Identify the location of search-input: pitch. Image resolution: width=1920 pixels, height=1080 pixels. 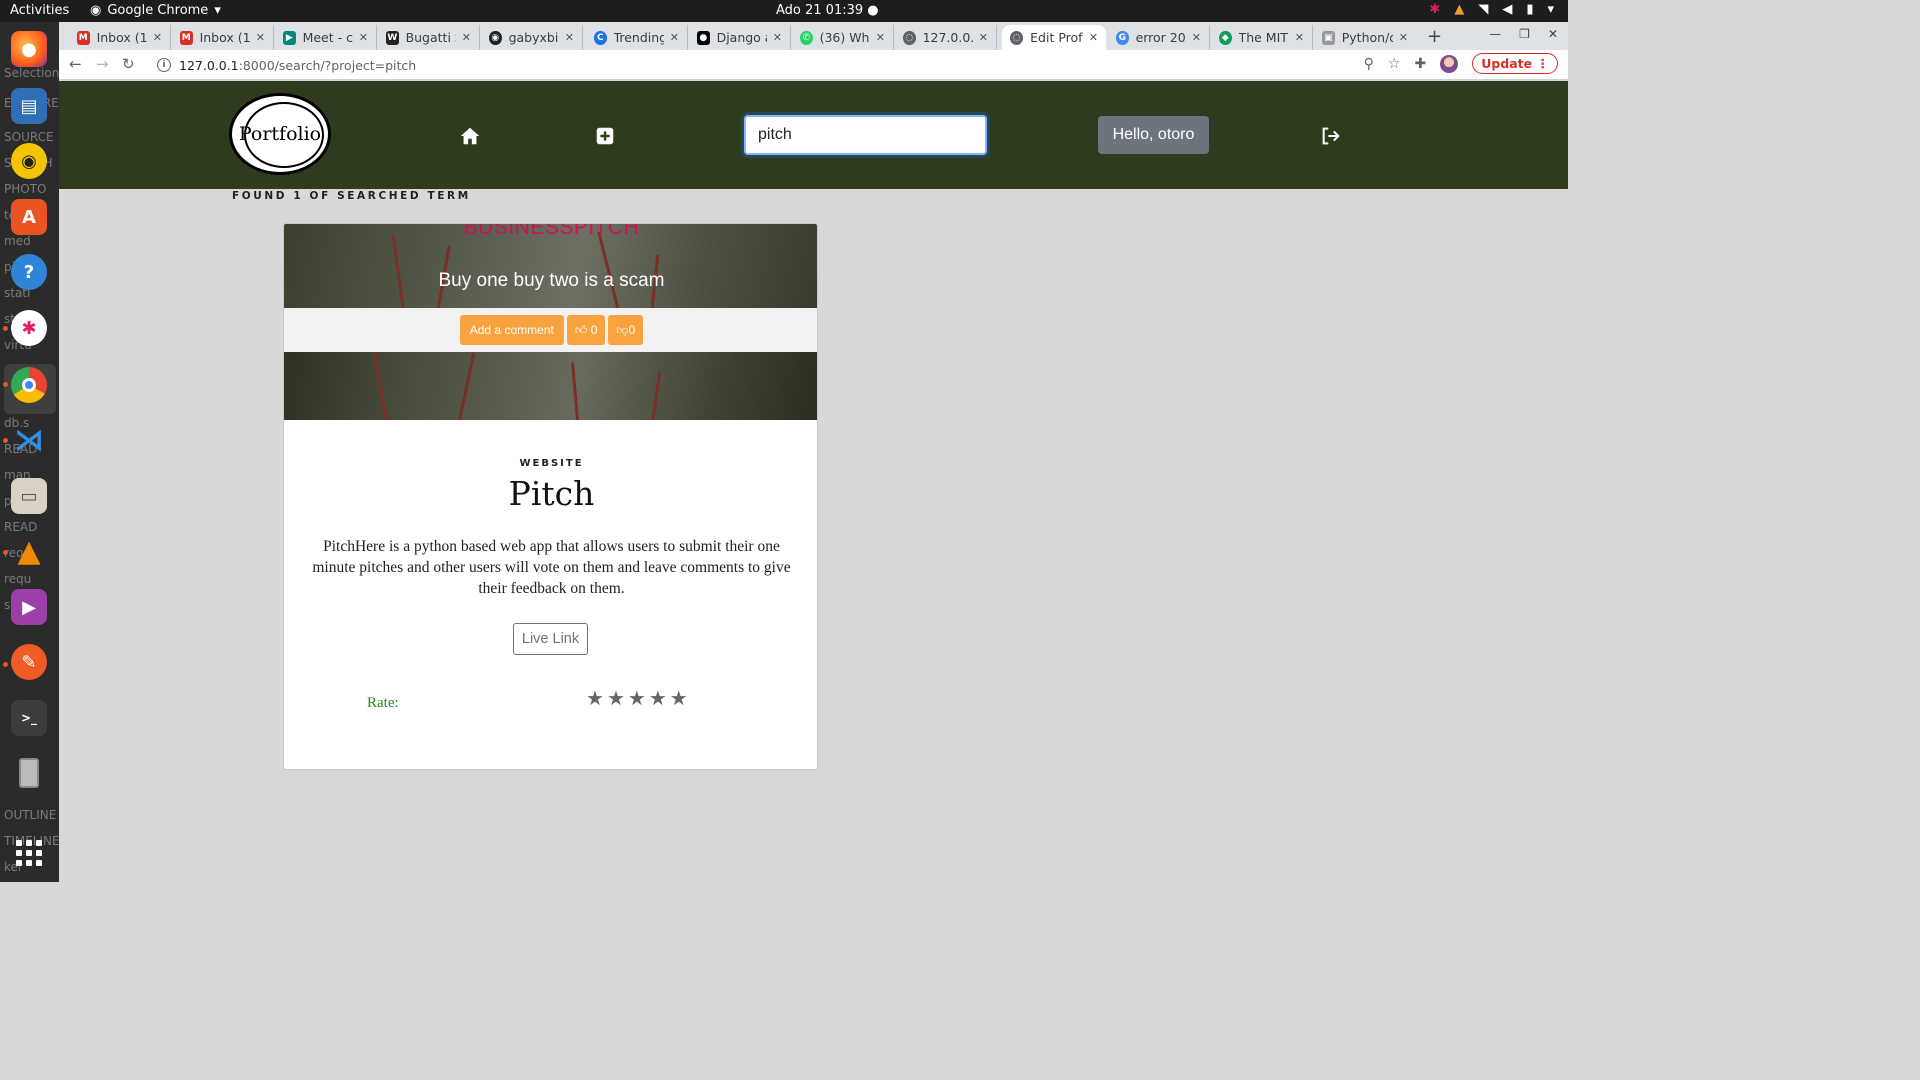
(865, 135).